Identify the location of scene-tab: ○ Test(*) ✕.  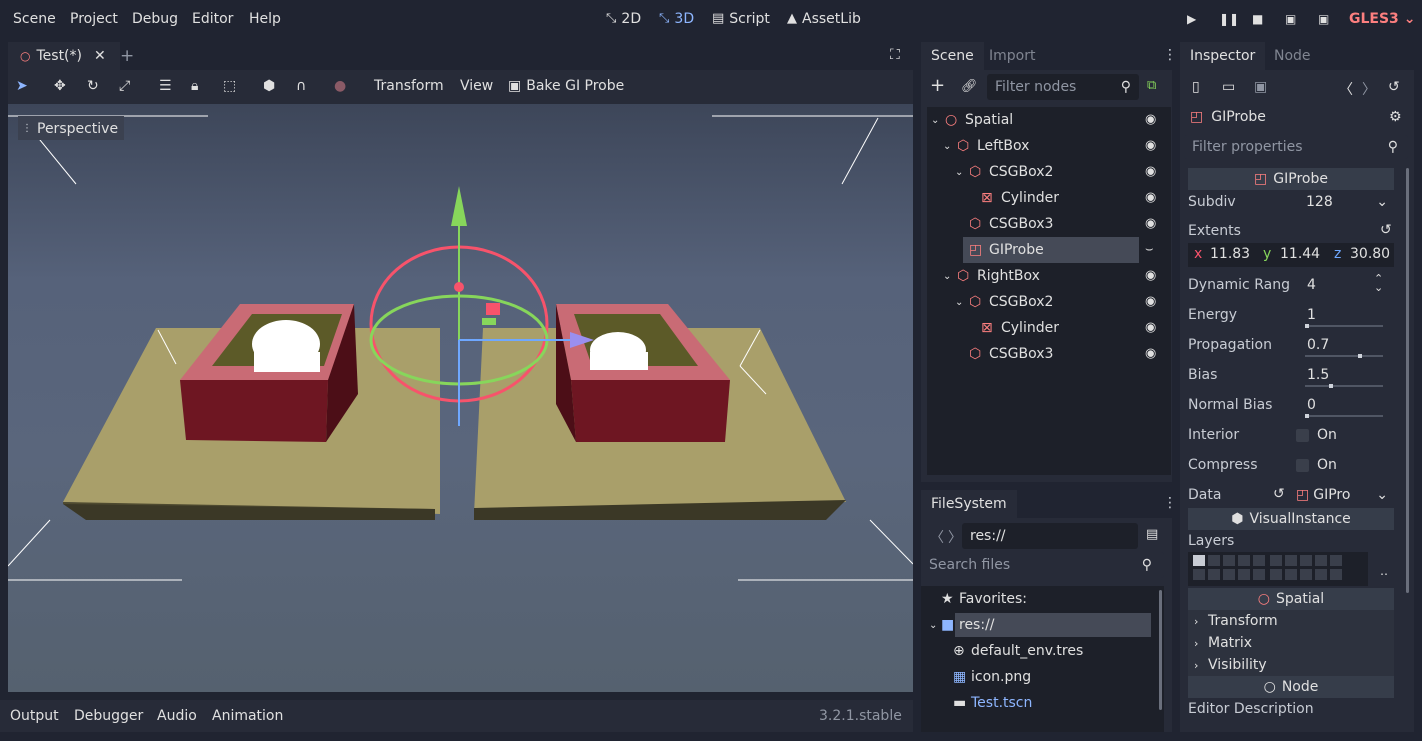
(64, 56).